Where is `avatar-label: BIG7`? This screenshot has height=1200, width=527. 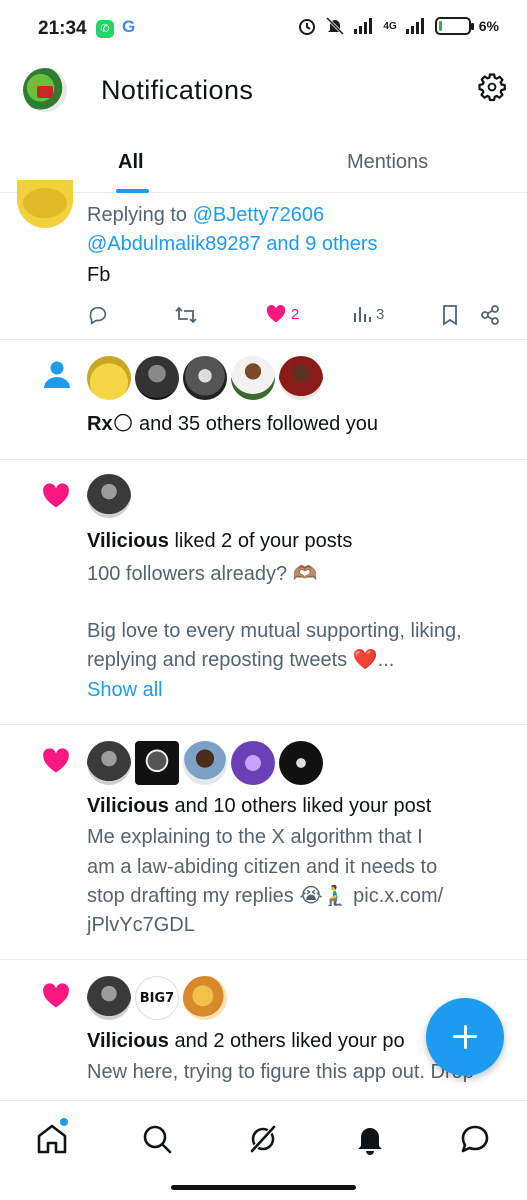 avatar-label: BIG7 is located at coordinates (157, 998).